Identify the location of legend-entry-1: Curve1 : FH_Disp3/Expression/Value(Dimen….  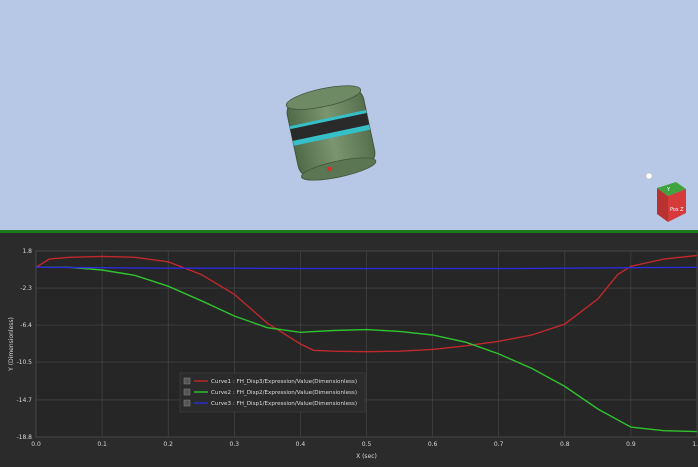
(284, 382).